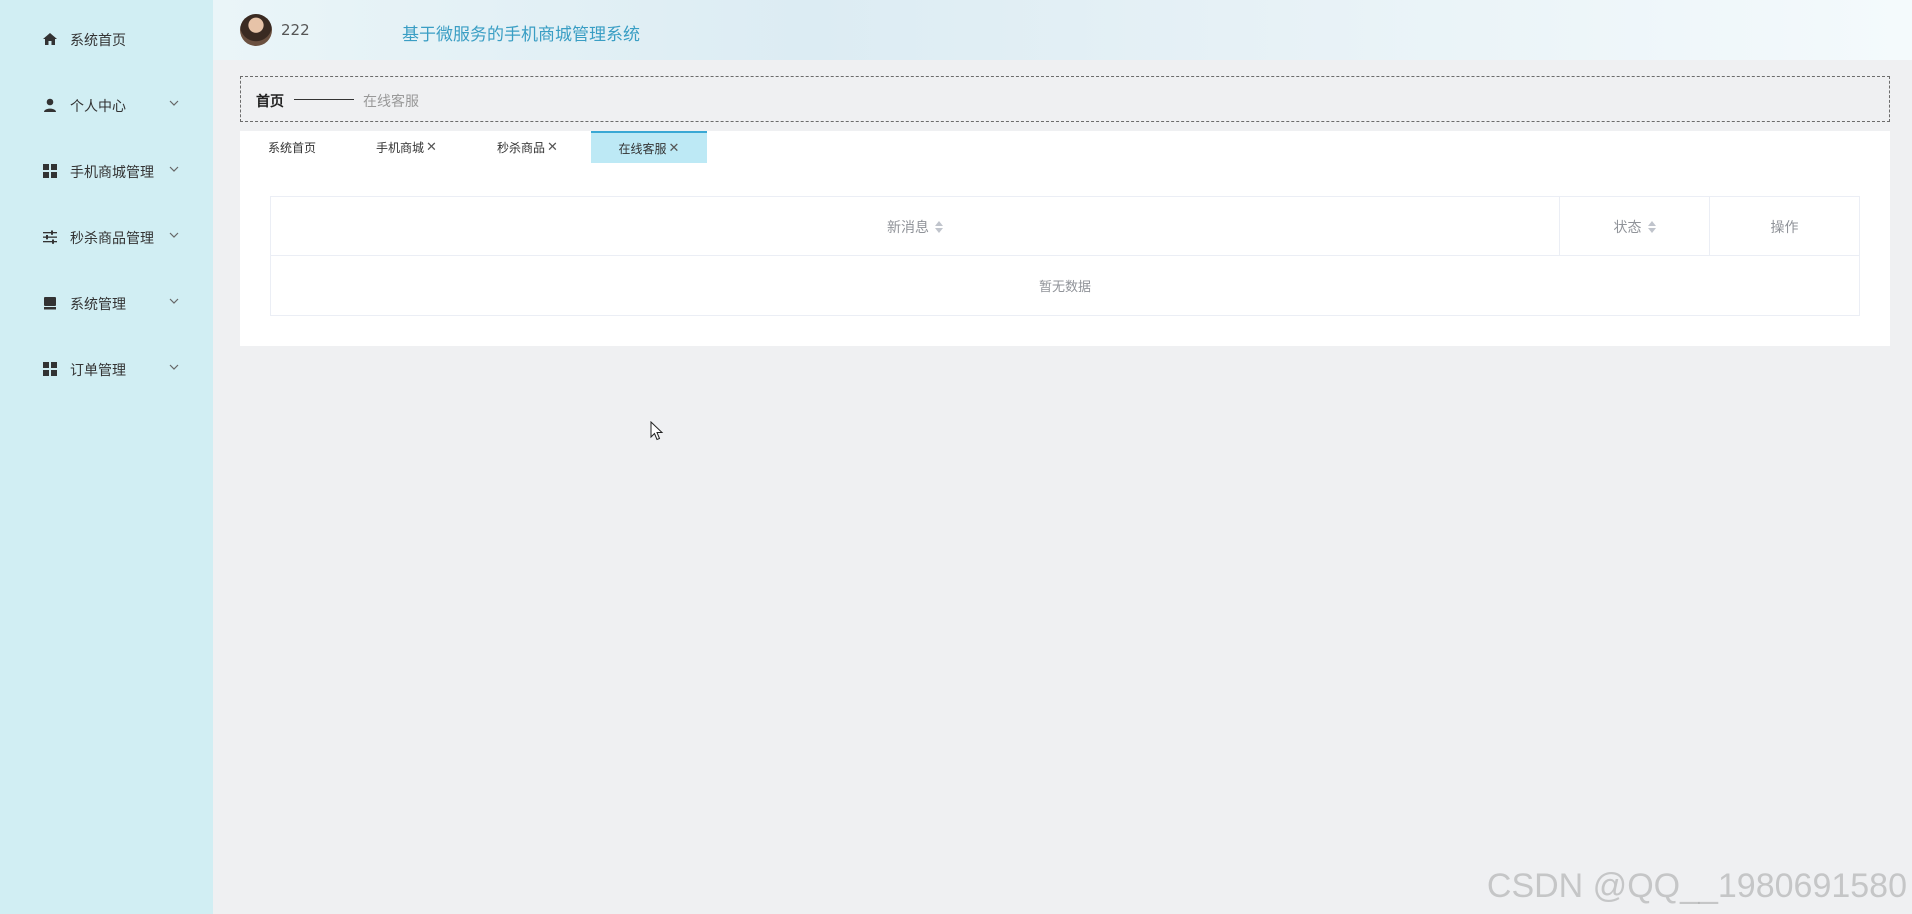  What do you see at coordinates (521, 35) in the screenshot?
I see `page-title: 基于微服务的手机商城管理系统` at bounding box center [521, 35].